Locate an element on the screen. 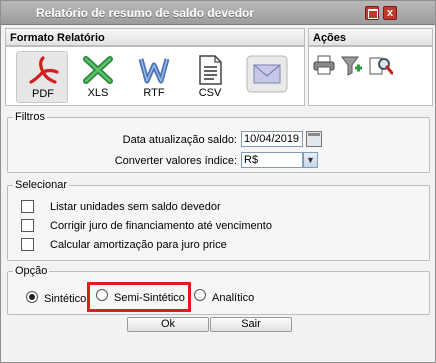 Image resolution: width=436 pixels, height=363 pixels. select-legend: Selecionar is located at coordinates (41, 185).